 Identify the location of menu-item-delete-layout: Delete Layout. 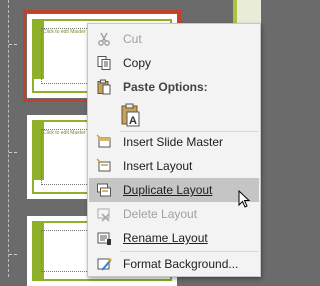
(174, 214).